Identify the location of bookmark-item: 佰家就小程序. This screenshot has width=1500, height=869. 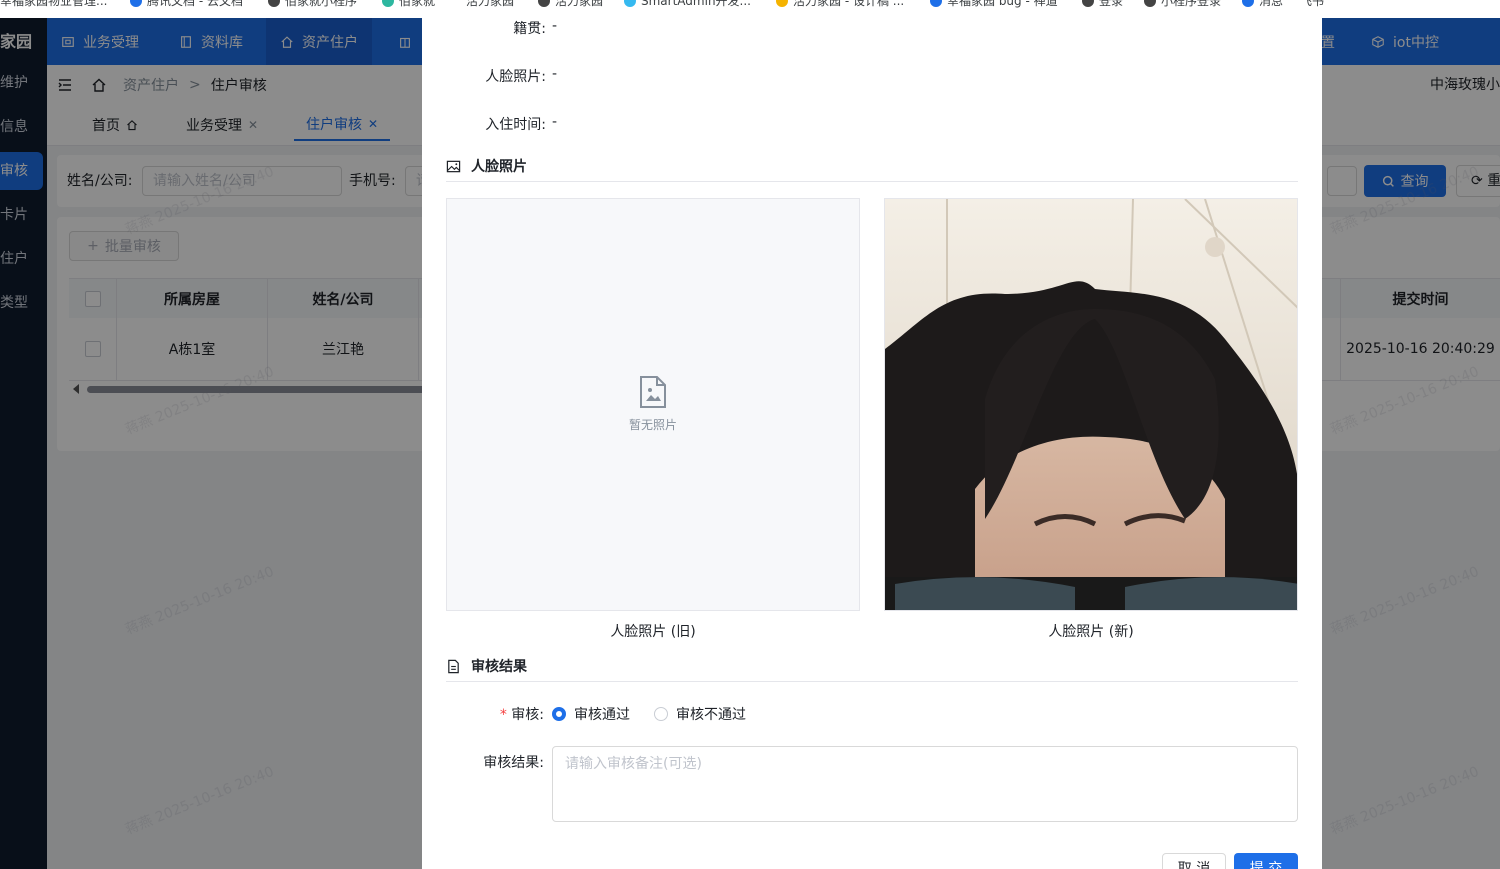
(312, 4).